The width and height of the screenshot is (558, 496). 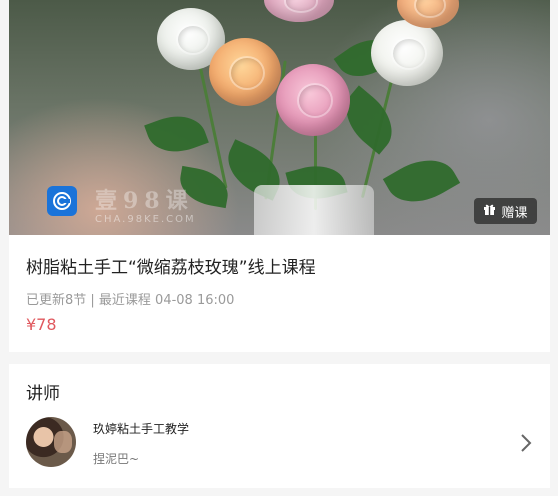 I want to click on watermark-url: CHA.98KE.COM, so click(x=145, y=219).